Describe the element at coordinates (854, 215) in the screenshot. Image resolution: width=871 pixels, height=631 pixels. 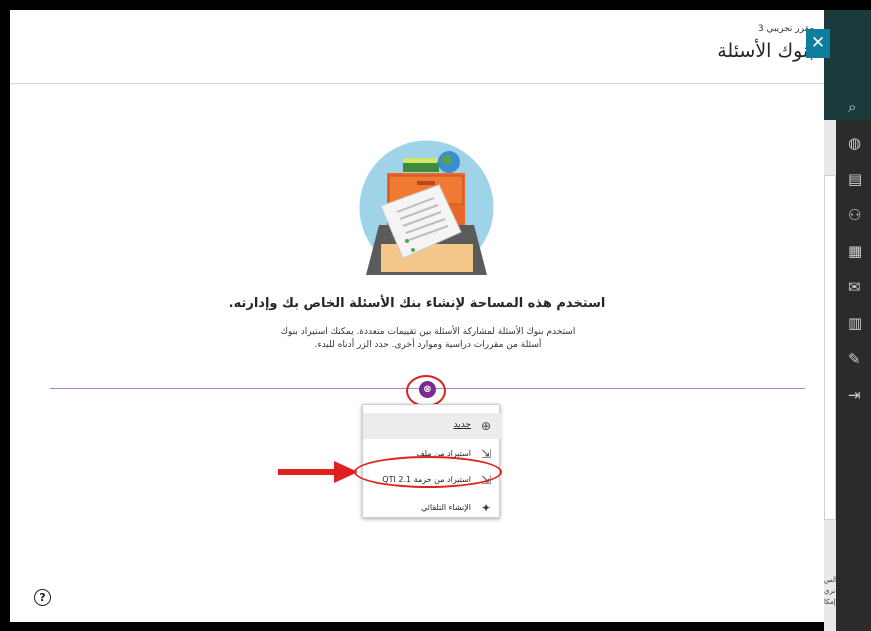
I see `users-icon: ⚇` at that location.